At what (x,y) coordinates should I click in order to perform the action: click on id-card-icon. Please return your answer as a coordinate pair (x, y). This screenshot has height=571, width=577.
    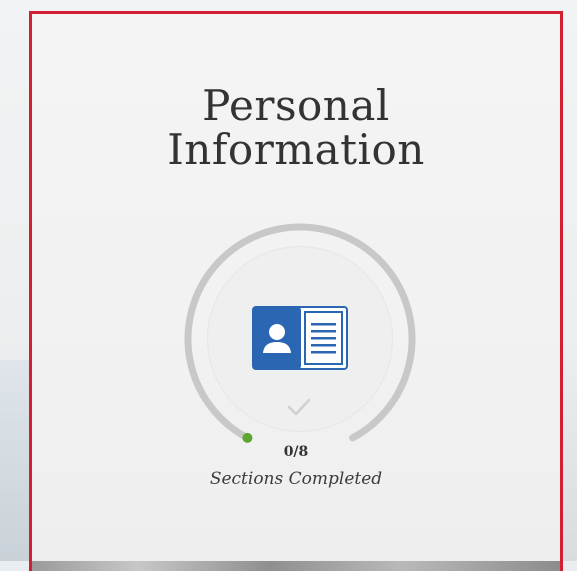
    Looking at the image, I should click on (300, 338).